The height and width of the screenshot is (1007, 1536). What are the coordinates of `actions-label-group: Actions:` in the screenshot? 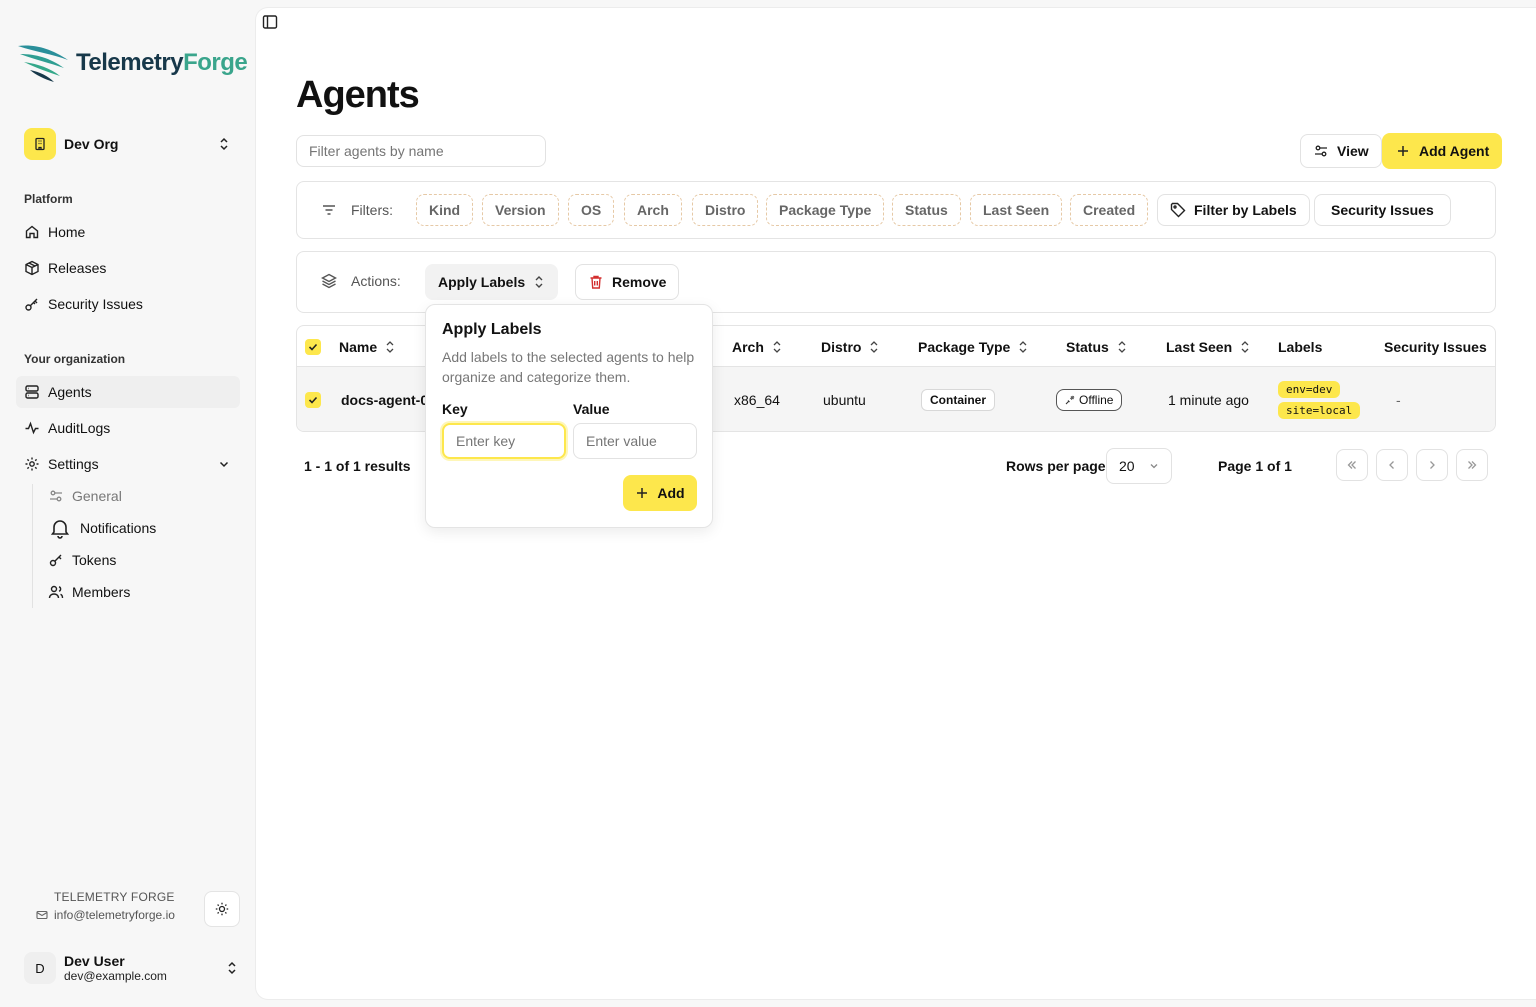 It's located at (361, 281).